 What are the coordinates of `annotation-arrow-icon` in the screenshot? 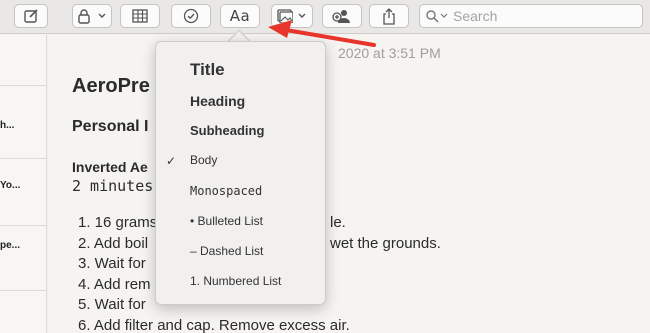 It's located at (322, 33).